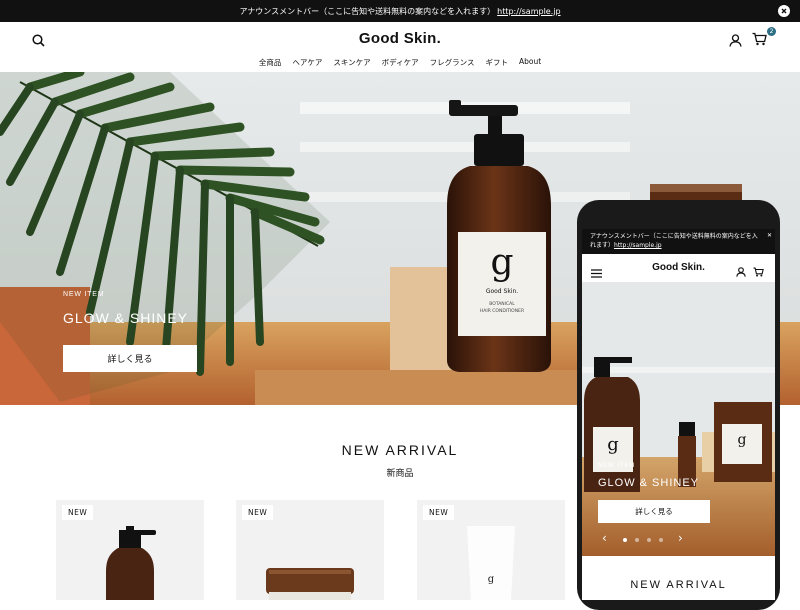 This screenshot has height=610, width=800. I want to click on account-icon, so click(735, 41).